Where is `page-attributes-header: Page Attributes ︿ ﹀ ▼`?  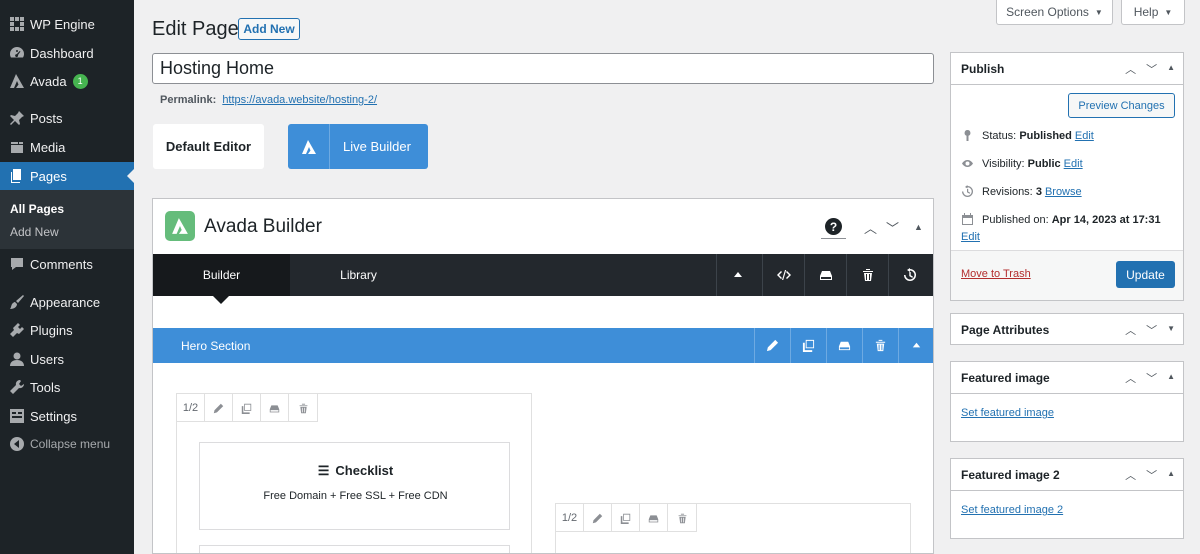
page-attributes-header: Page Attributes ︿ ﹀ ▼ is located at coordinates (1067, 330).